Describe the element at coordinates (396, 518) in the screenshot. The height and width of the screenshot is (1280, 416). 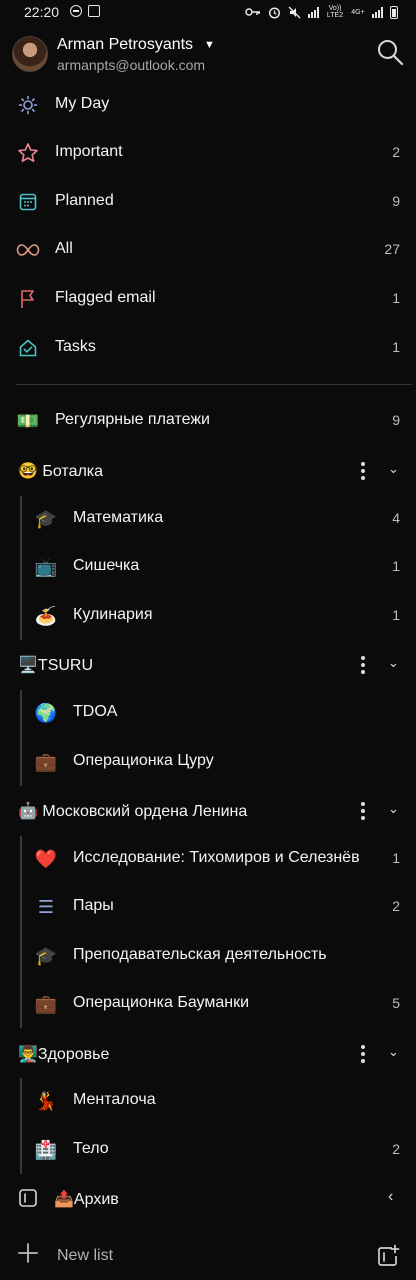
I see `list-count: 4` at that location.